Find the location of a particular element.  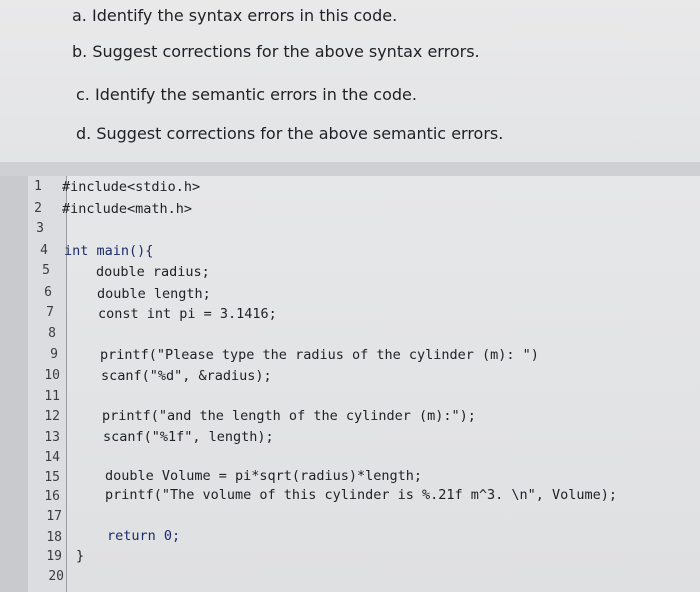

code-line: const int pi = 3.1416; is located at coordinates (187, 314).